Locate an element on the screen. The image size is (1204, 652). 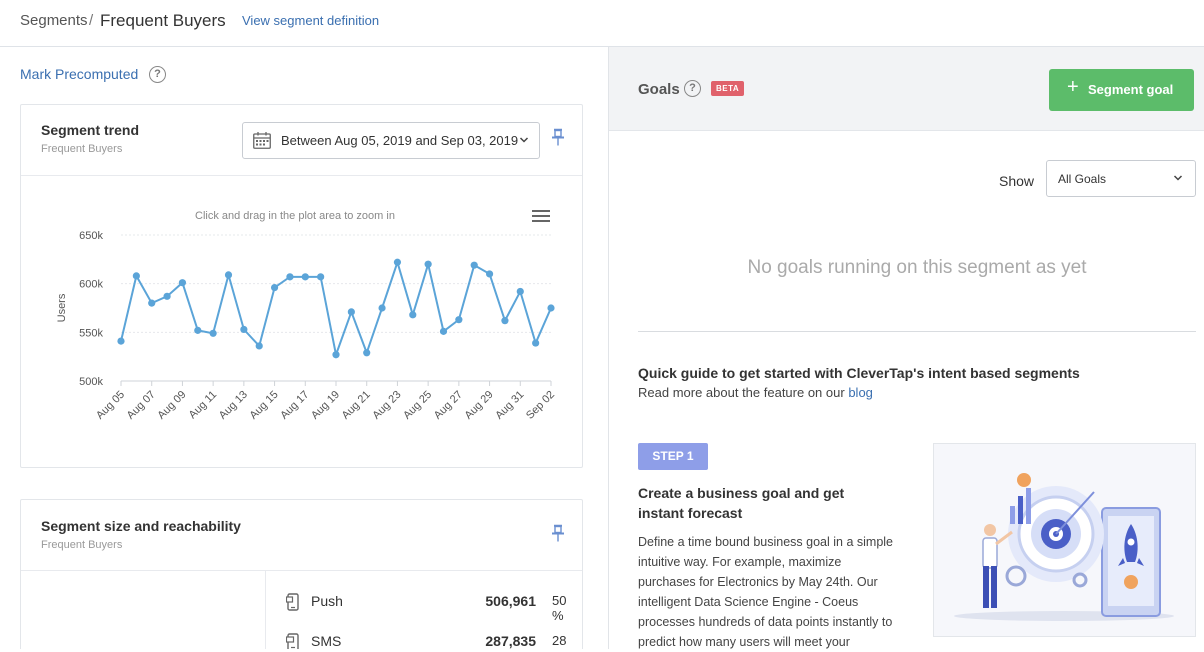
beta-badge: BETA is located at coordinates (728, 88).